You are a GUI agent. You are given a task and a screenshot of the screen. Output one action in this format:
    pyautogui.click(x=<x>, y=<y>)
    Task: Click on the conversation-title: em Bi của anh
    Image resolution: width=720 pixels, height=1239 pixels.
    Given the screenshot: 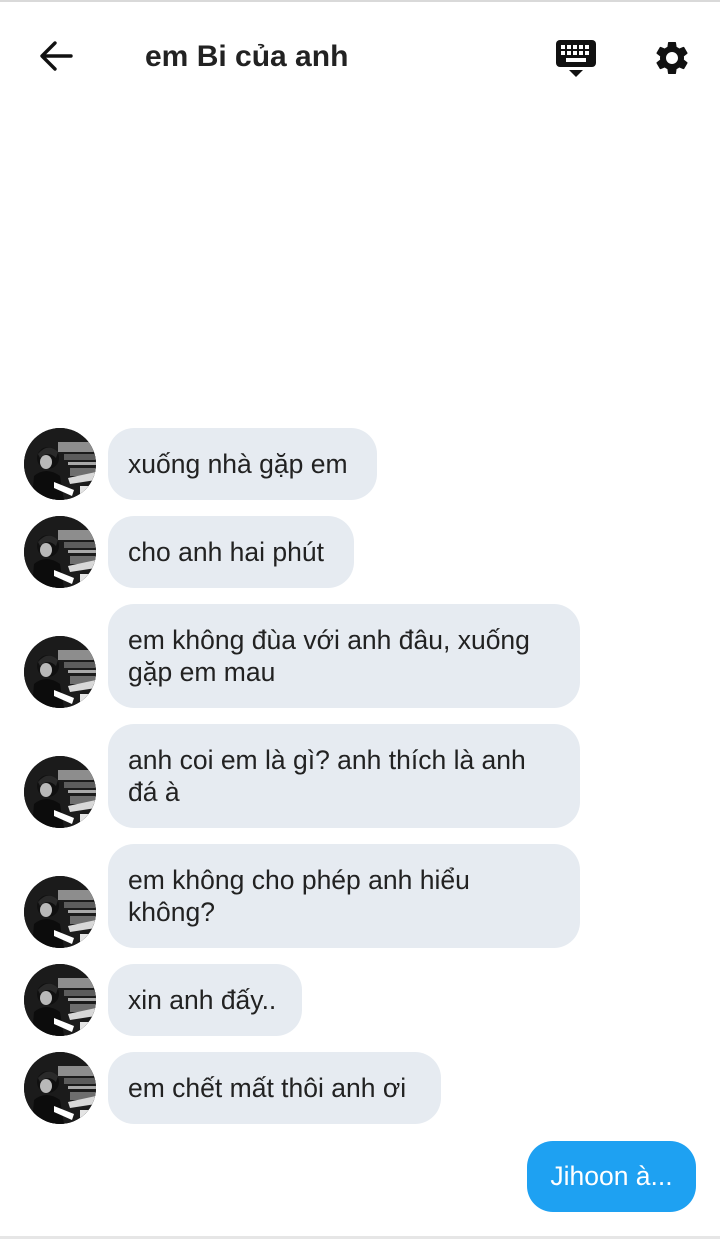 What is the action you would take?
    pyautogui.click(x=247, y=56)
    